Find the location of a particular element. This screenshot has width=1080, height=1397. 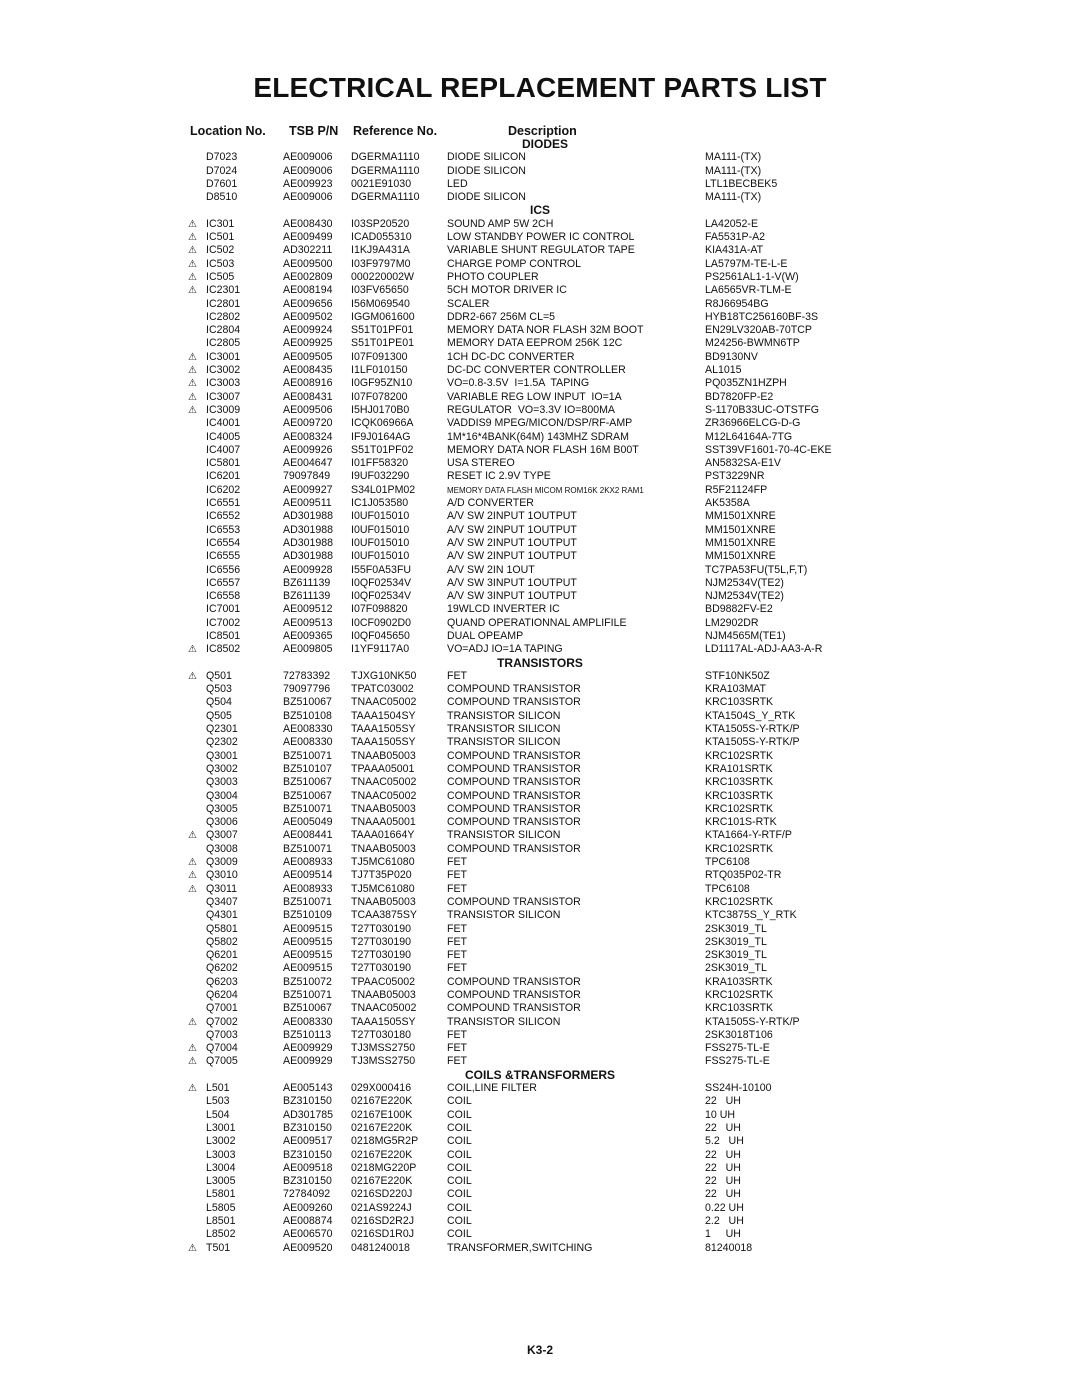

table-row: Q7003 BZ510113 T27T030180 FET 2SK3018T106 is located at coordinates (540, 1035).